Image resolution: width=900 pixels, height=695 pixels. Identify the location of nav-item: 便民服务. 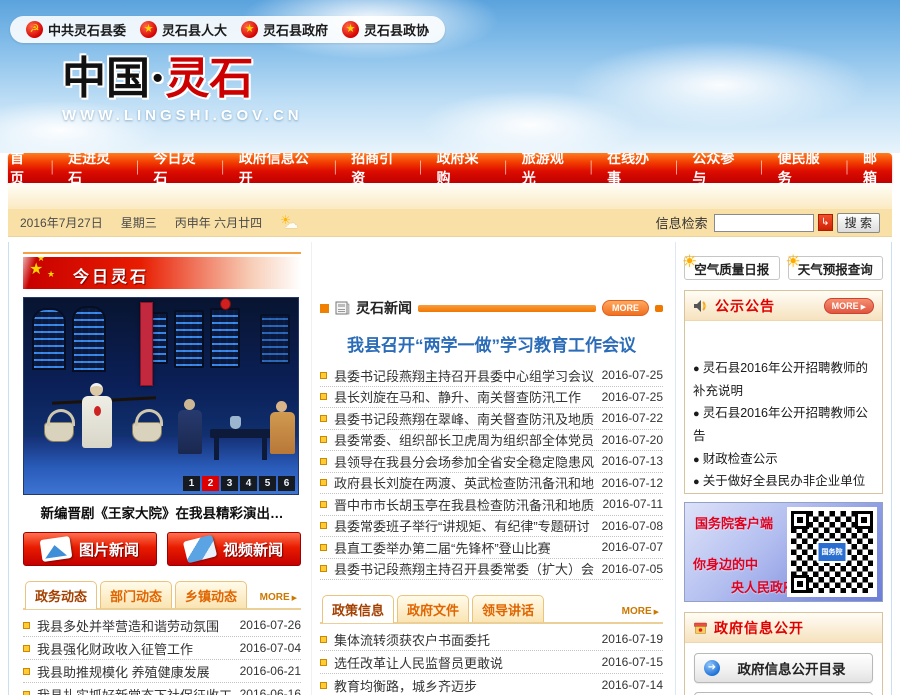
(818, 168).